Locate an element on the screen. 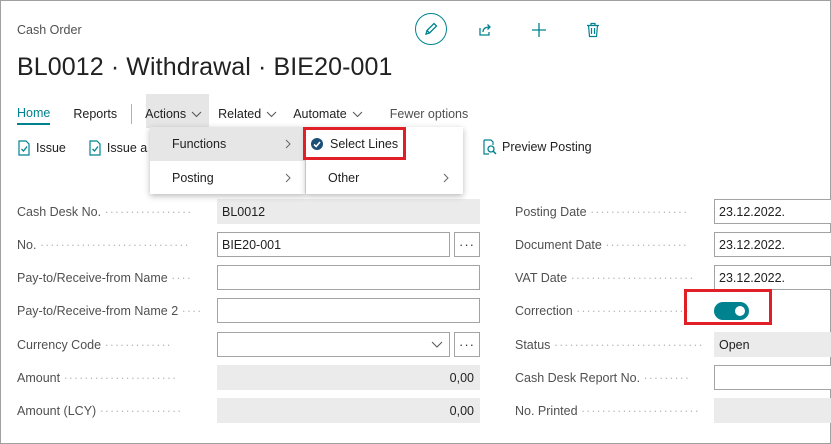  actions-menu: Functions Posting is located at coordinates (227, 160).